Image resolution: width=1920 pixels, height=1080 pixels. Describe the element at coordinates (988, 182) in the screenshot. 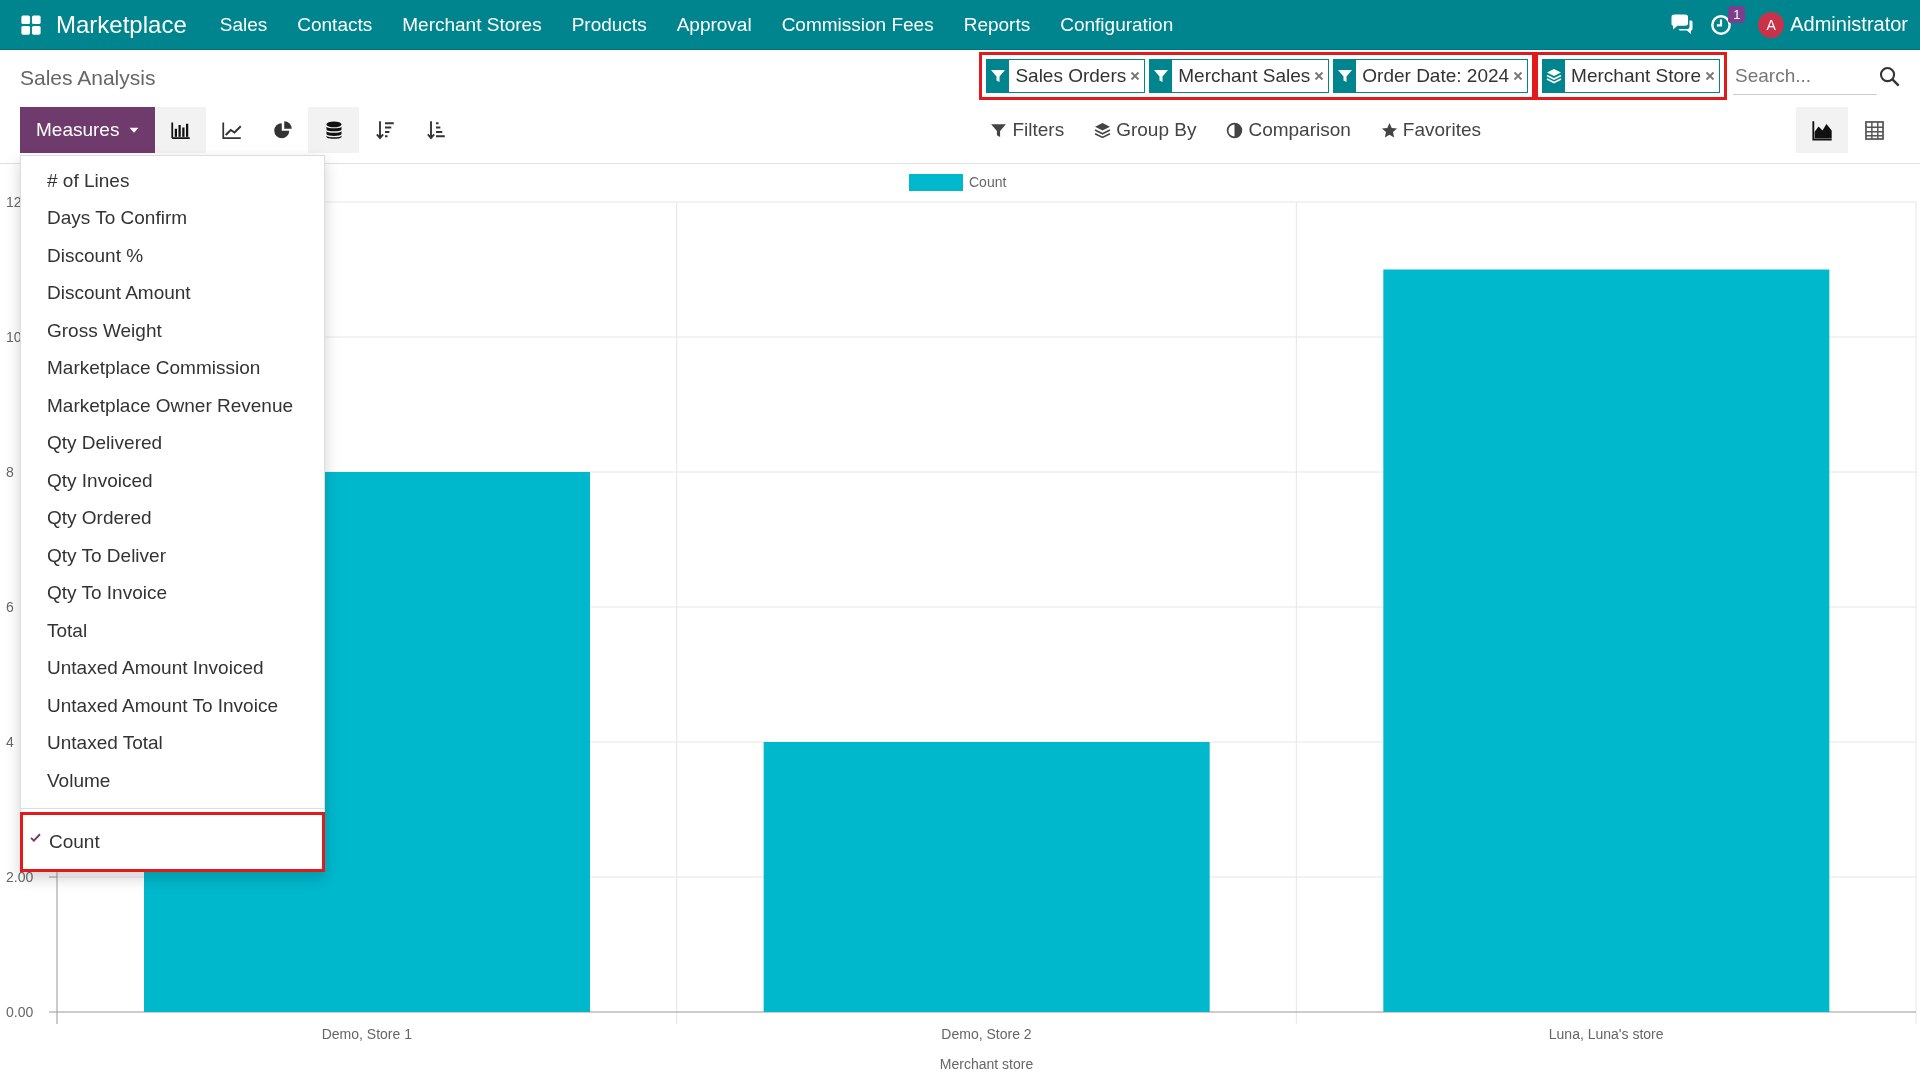

I see `legend-label: Count` at that location.